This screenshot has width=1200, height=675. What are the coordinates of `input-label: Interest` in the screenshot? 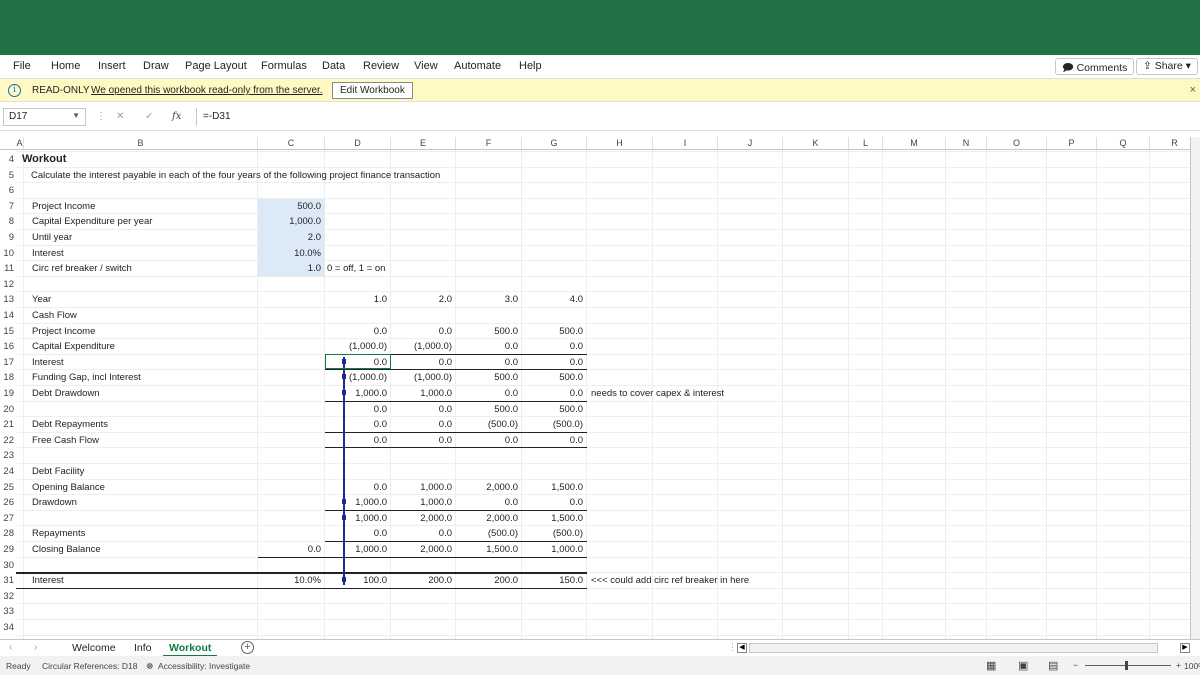 It's located at (48, 253).